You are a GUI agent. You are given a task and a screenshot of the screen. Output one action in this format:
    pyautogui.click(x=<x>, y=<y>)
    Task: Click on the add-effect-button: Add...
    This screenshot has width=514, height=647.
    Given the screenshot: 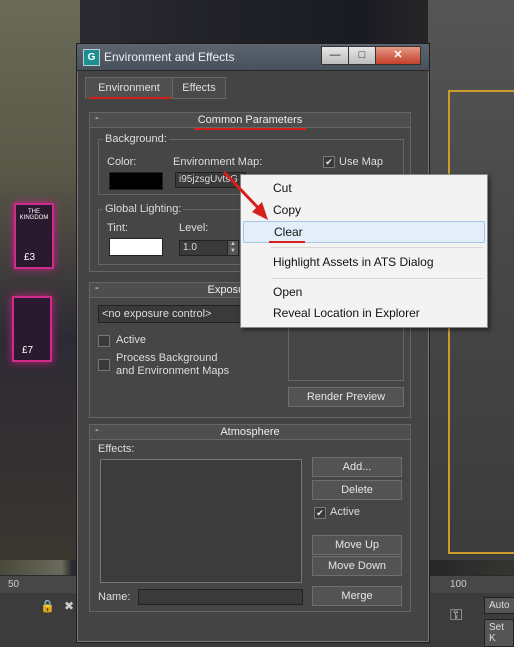 What is the action you would take?
    pyautogui.click(x=357, y=467)
    